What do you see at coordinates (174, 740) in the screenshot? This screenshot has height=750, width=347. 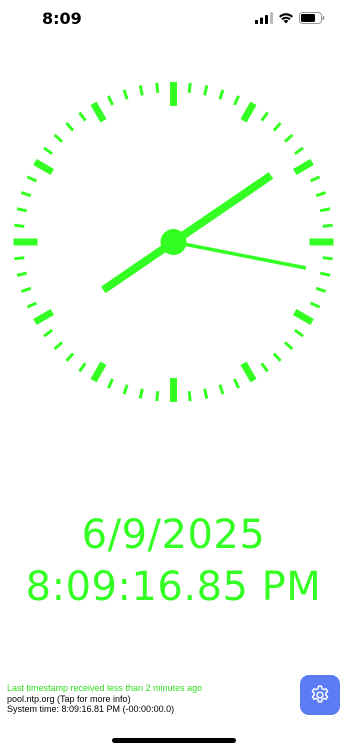 I see `home-indicator` at bounding box center [174, 740].